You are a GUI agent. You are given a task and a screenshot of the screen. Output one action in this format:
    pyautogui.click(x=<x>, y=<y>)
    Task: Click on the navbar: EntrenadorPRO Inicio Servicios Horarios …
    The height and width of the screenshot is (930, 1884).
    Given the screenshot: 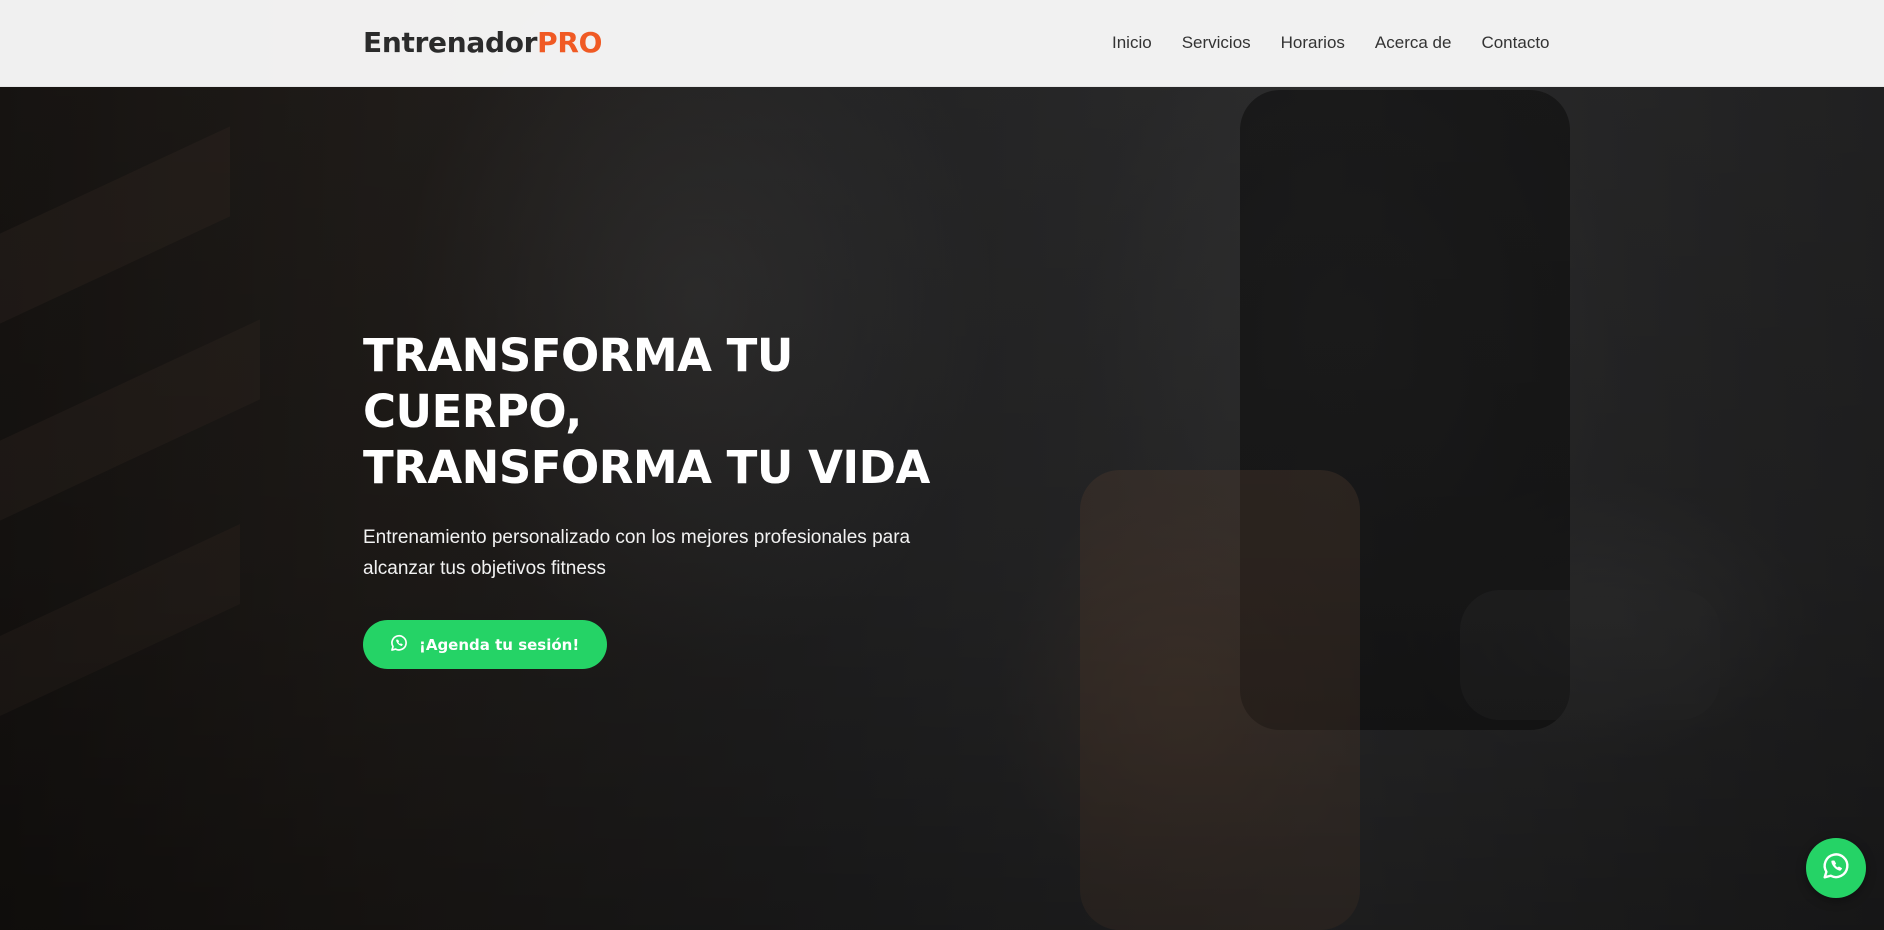 What is the action you would take?
    pyautogui.click(x=942, y=43)
    